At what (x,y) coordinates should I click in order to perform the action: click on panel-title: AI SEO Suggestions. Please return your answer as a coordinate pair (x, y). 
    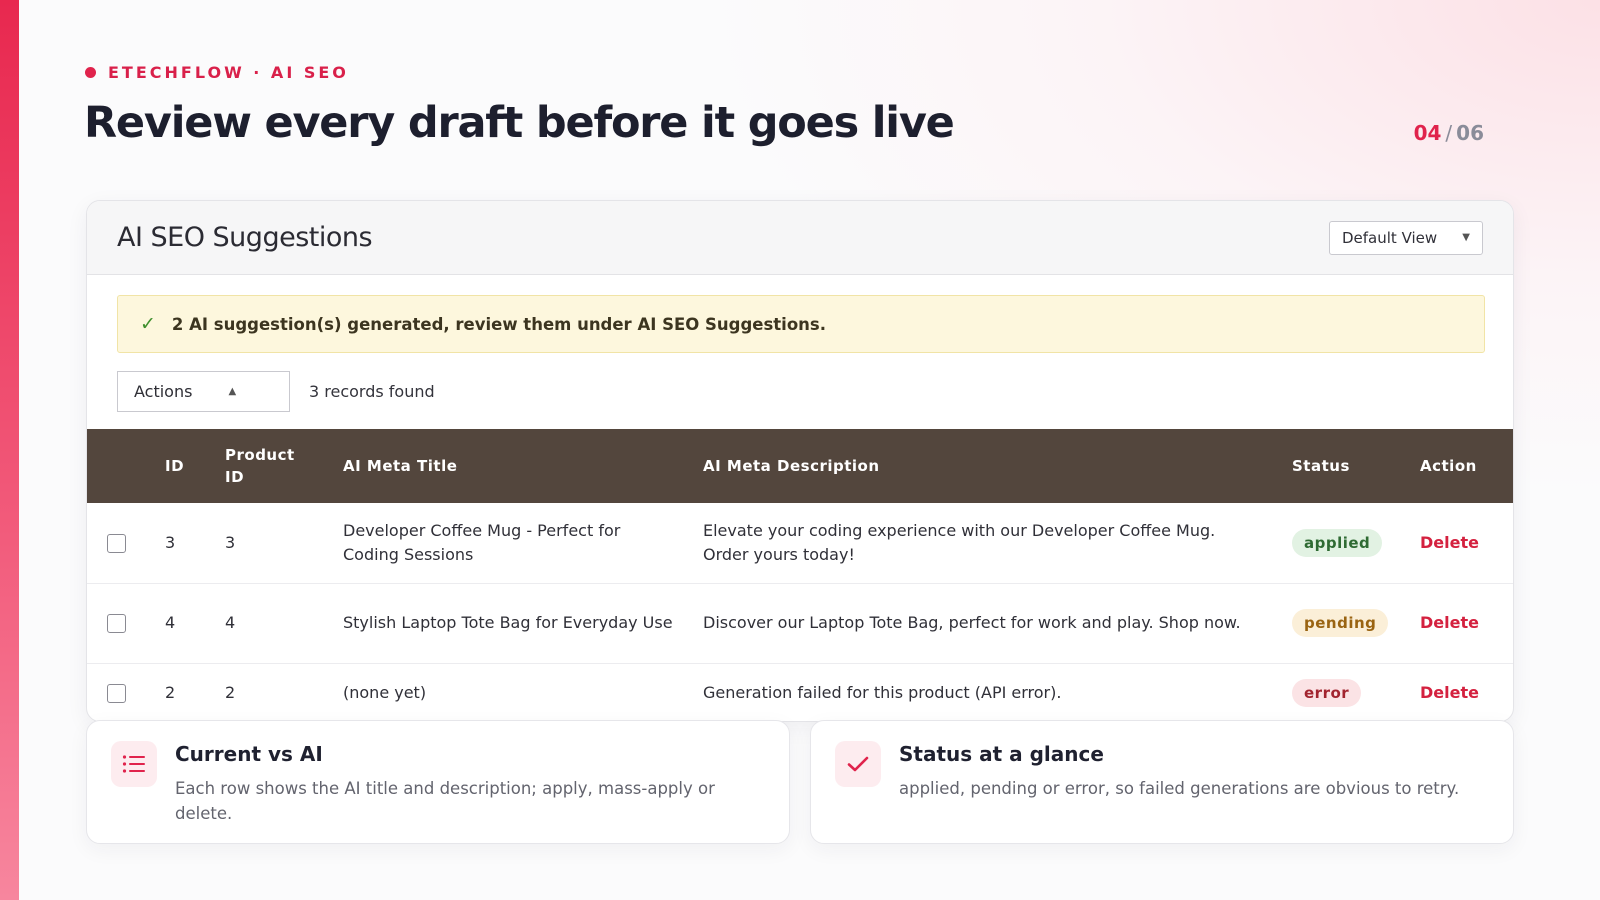
    Looking at the image, I should click on (245, 237).